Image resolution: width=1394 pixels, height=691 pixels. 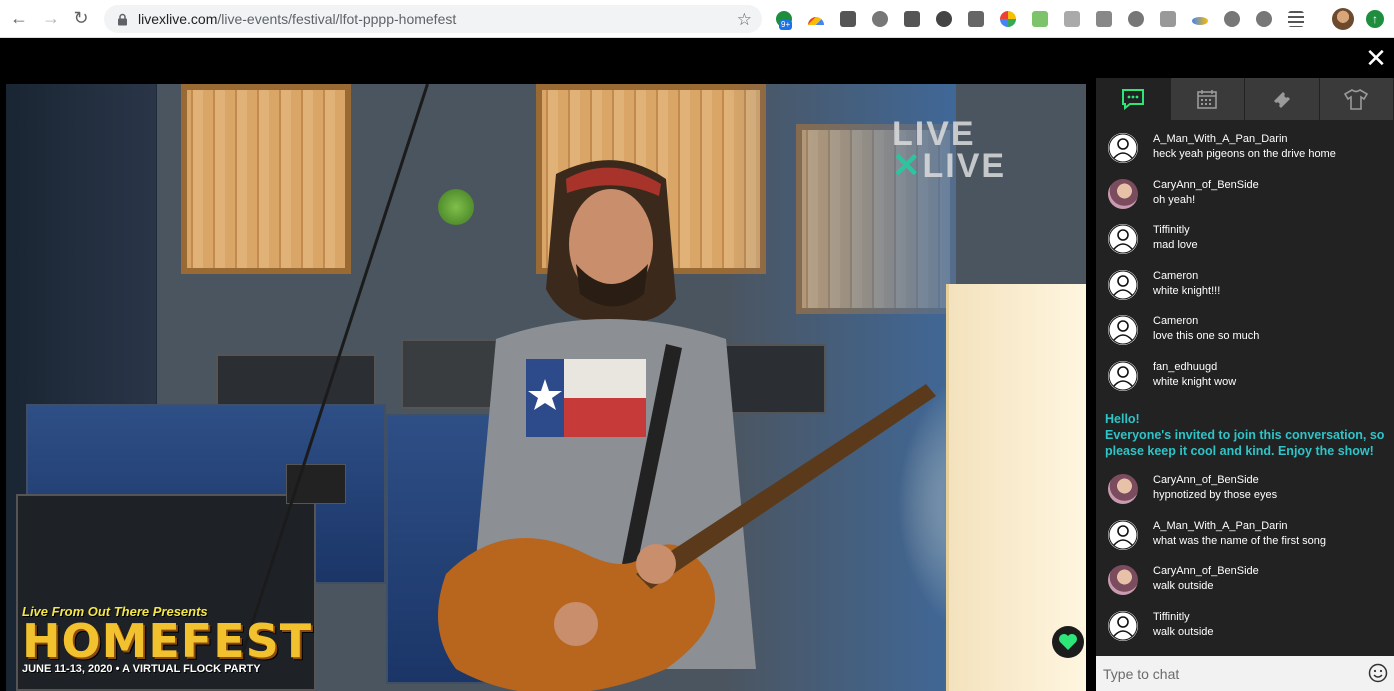 What do you see at coordinates (1122, 419) in the screenshot?
I see `notice-title: Hello!` at bounding box center [1122, 419].